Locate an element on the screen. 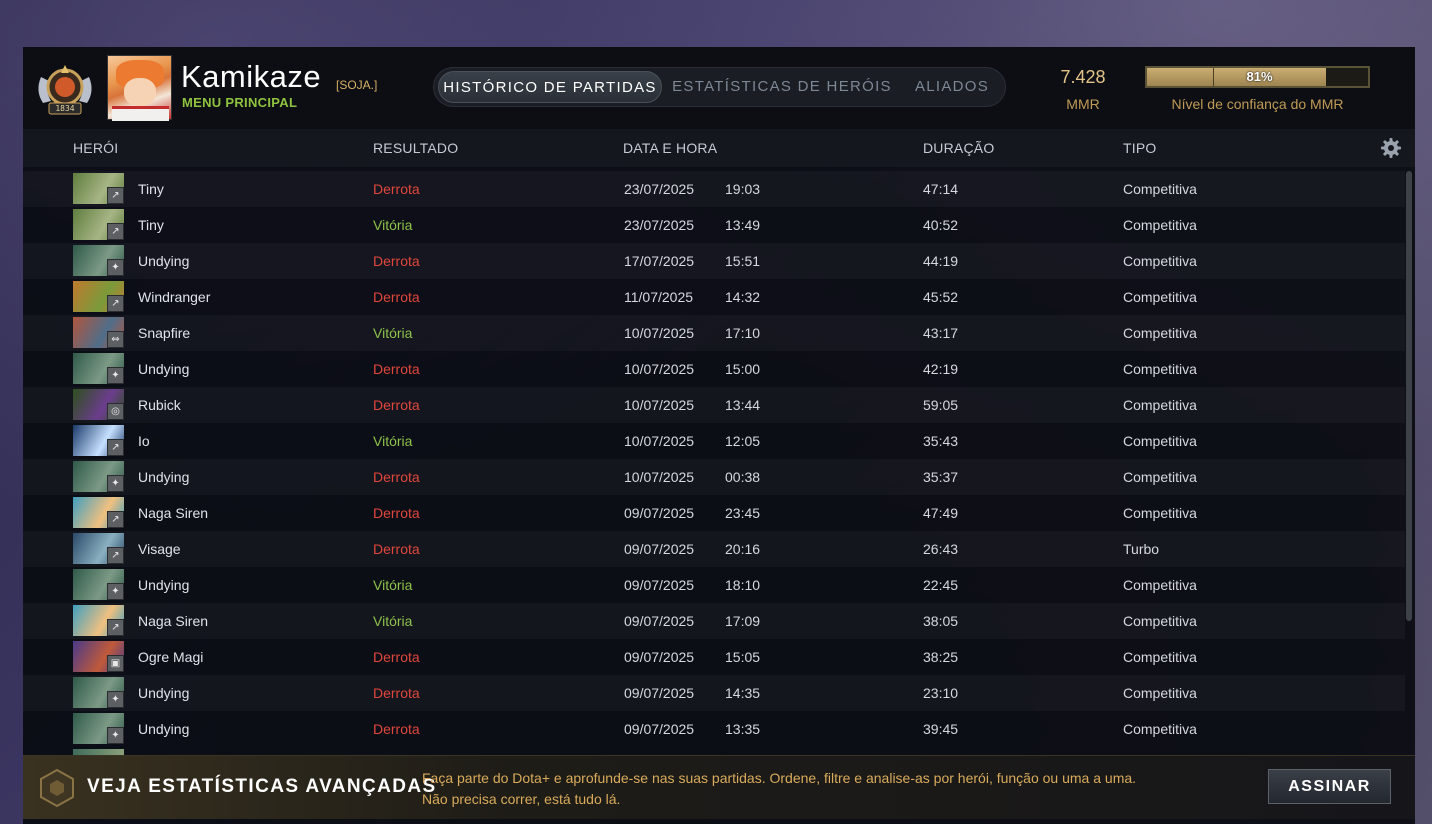 Image resolution: width=1432 pixels, height=824 pixels. hero-name: Io is located at coordinates (144, 441).